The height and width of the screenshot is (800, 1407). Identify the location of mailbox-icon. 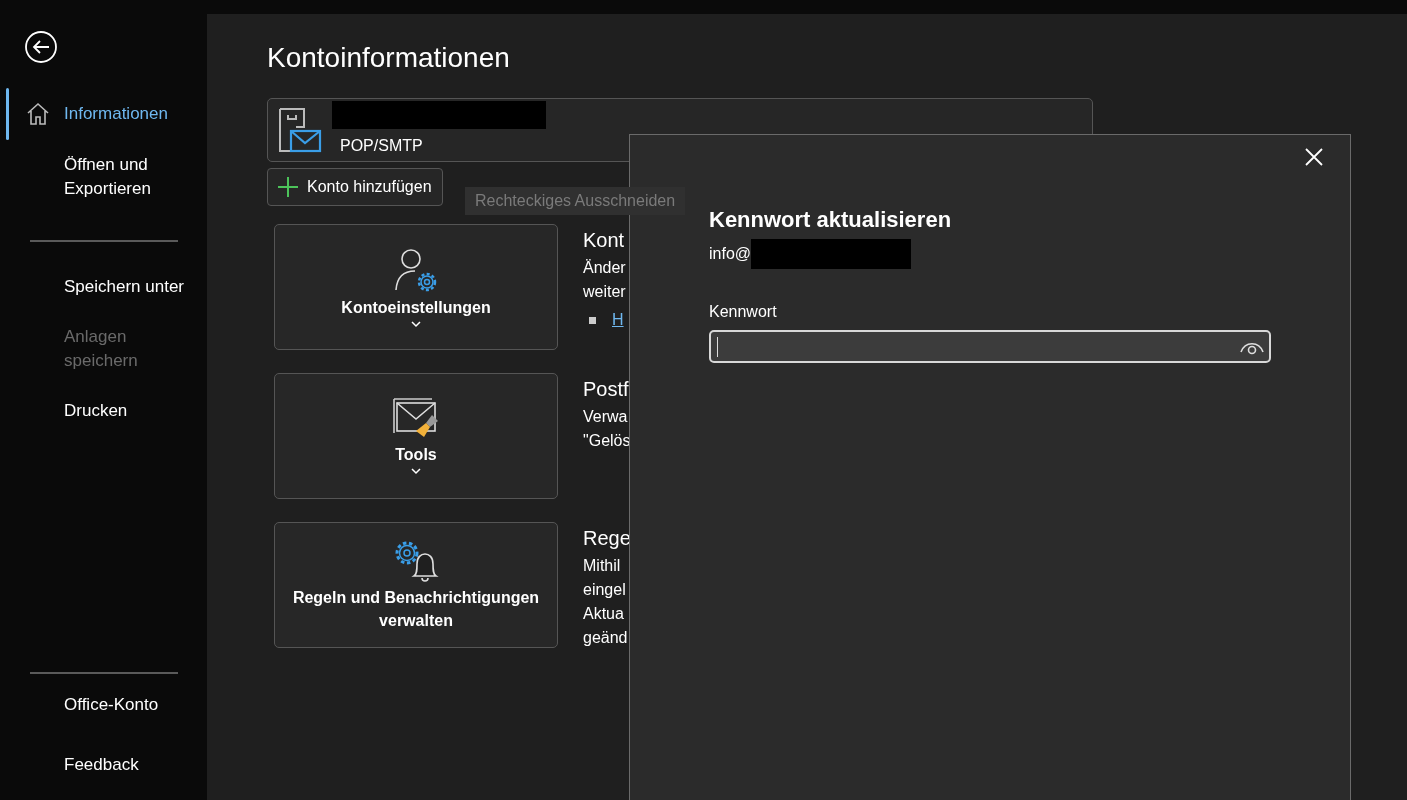
(300, 130).